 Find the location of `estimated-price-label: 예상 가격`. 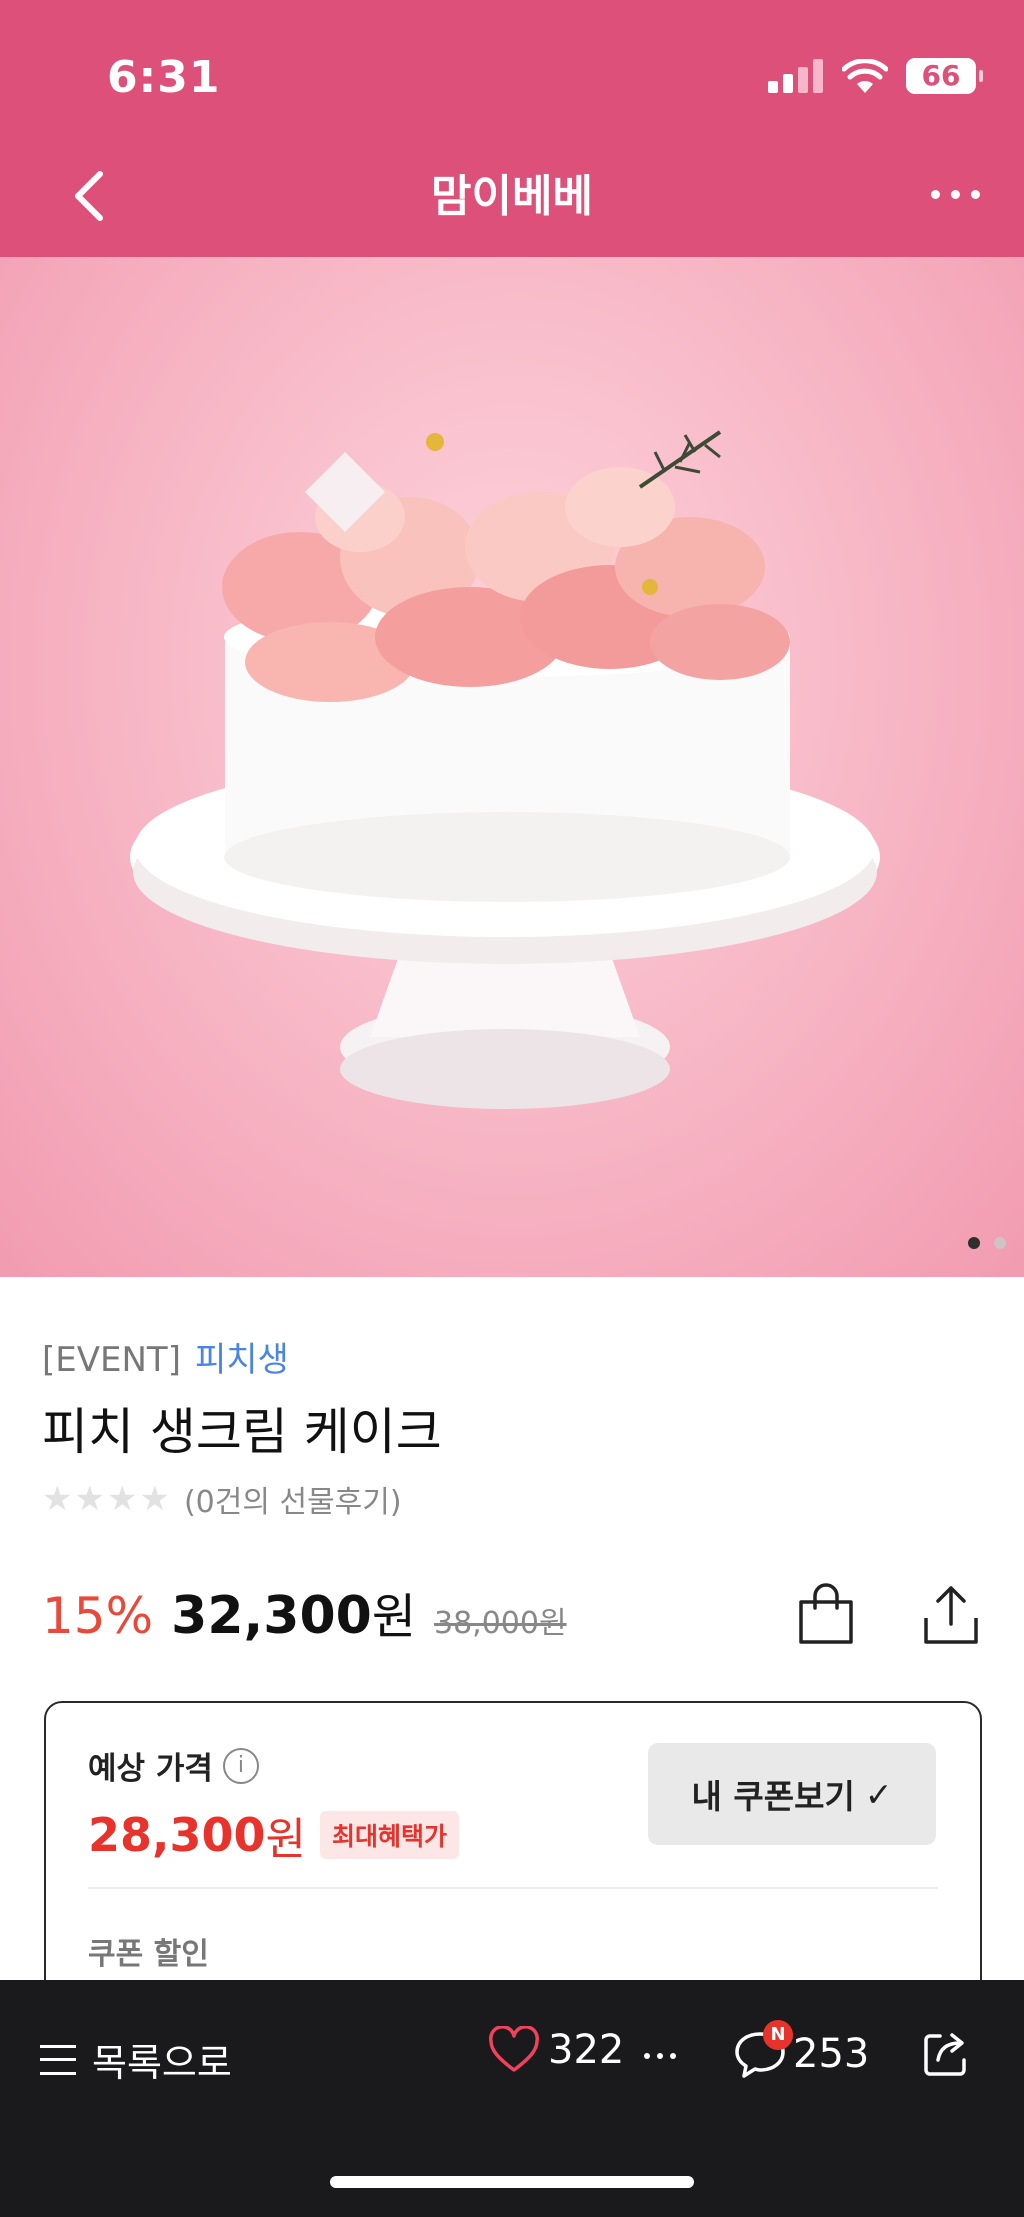

estimated-price-label: 예상 가격 is located at coordinates (150, 1769).